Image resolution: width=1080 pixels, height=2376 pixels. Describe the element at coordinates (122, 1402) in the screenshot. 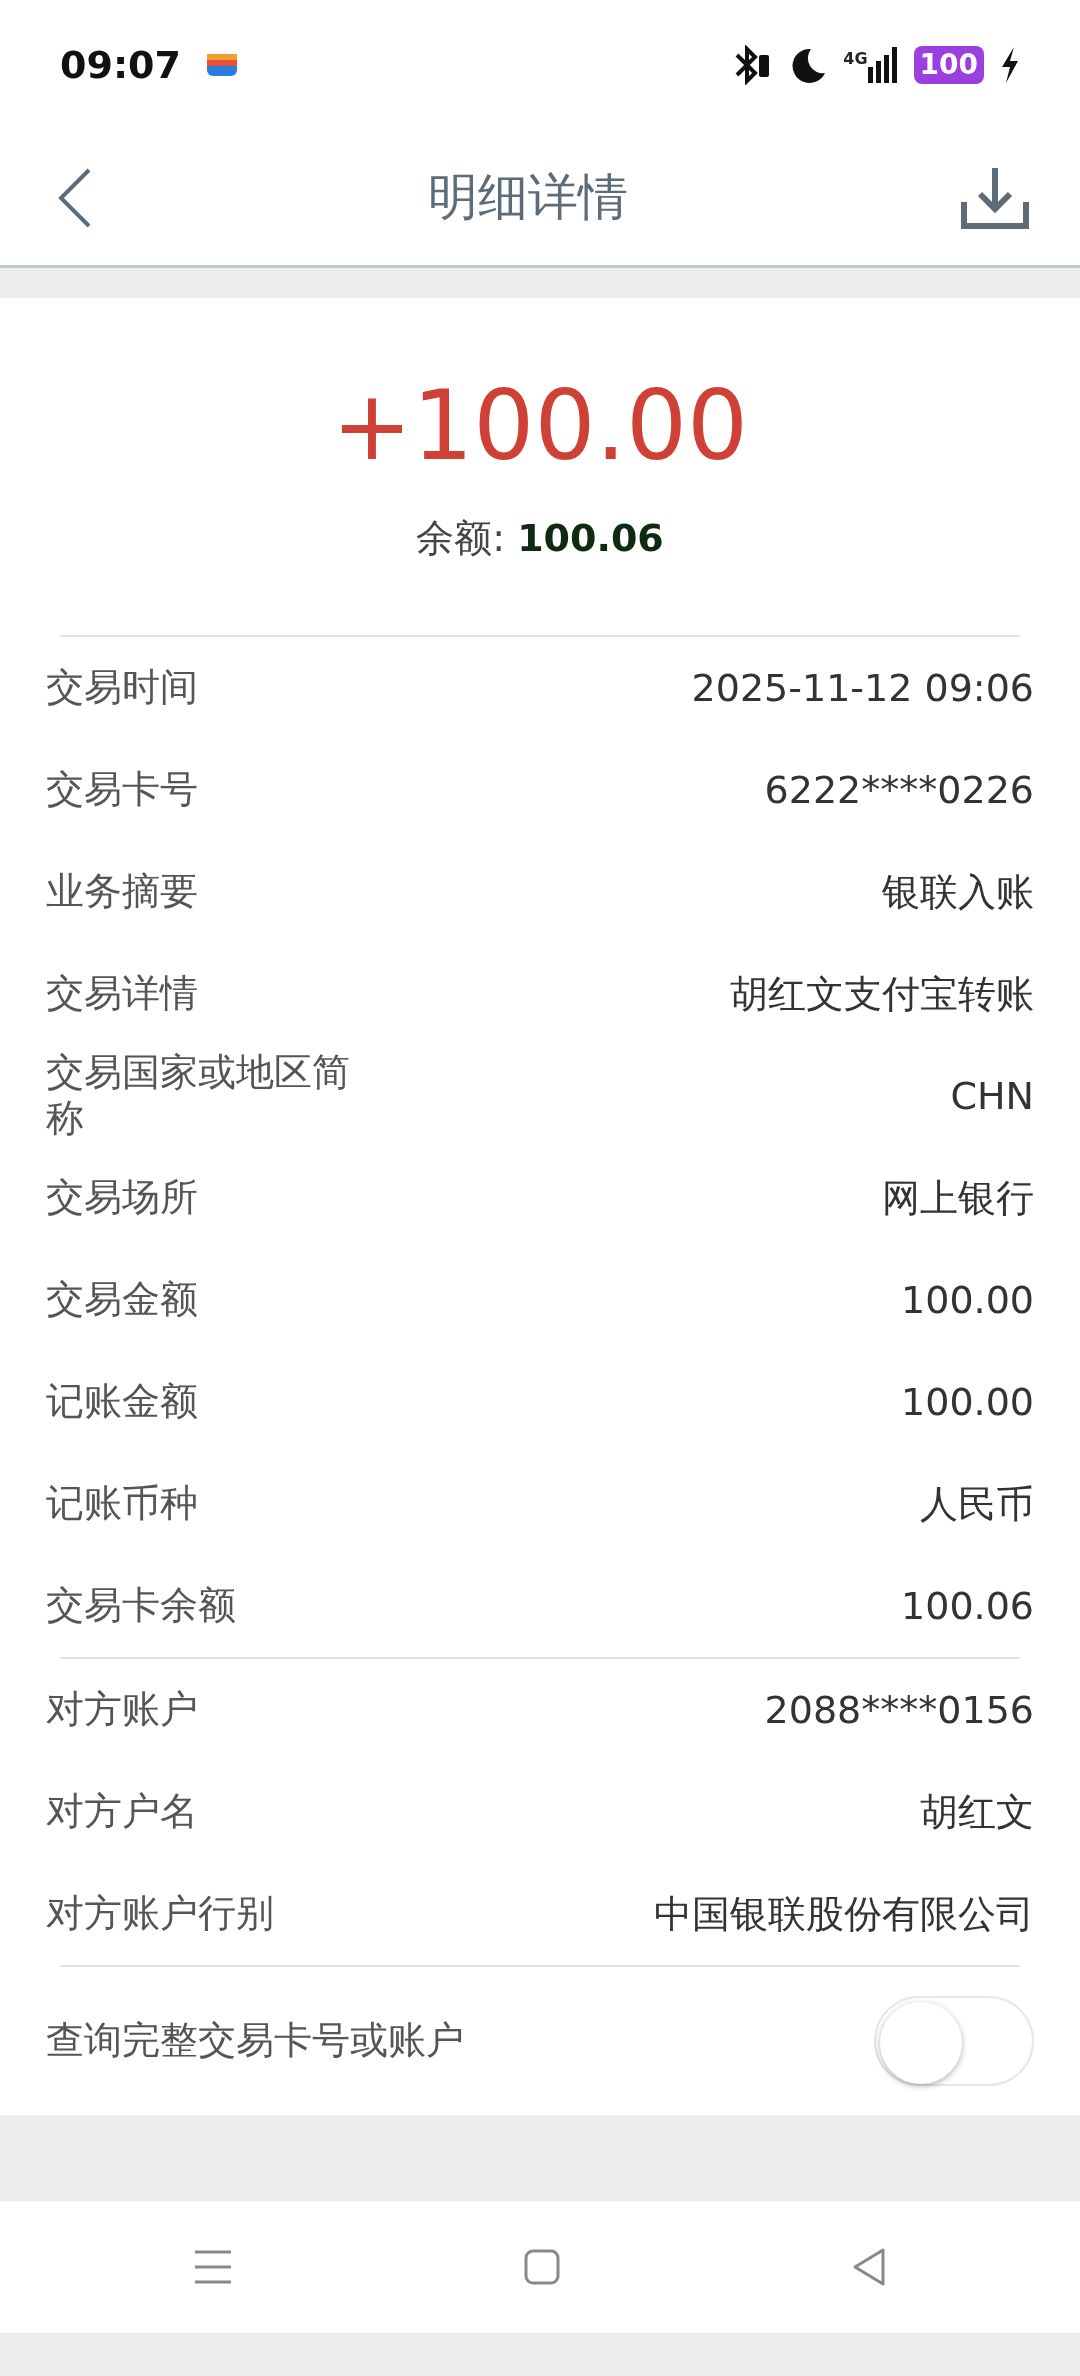

I see `detail-label: 记账金额` at that location.